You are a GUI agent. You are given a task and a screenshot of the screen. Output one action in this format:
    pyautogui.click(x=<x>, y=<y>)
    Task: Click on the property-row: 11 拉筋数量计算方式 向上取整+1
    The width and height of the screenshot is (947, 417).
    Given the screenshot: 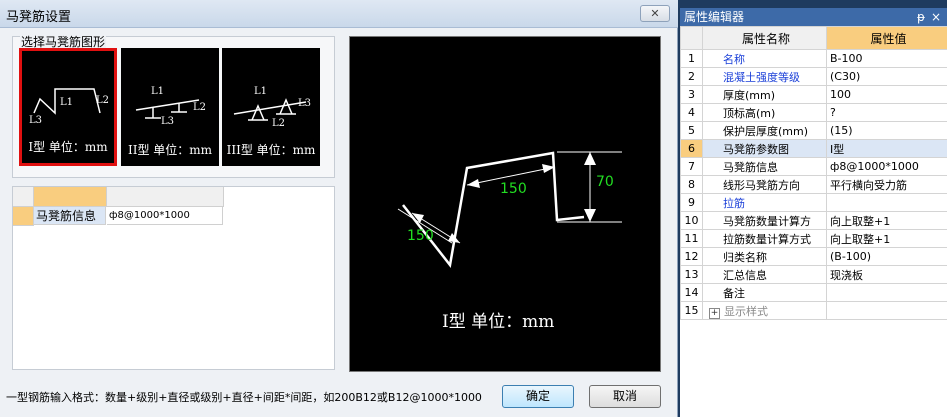 What is the action you would take?
    pyautogui.click(x=813, y=238)
    